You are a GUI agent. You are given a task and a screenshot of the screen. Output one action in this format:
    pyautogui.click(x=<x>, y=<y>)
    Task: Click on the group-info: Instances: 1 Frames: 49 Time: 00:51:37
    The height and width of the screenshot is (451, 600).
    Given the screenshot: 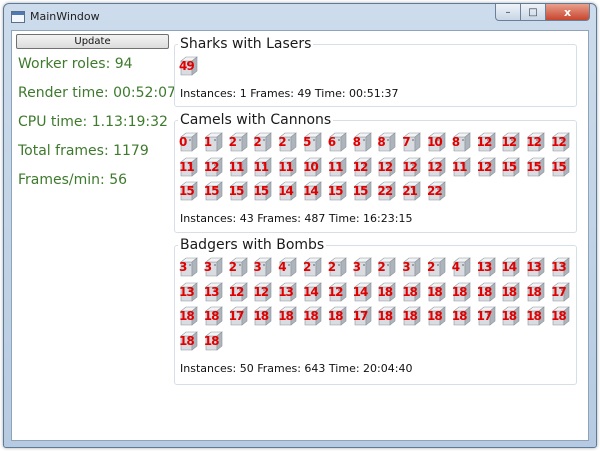 What is the action you would take?
    pyautogui.click(x=289, y=93)
    